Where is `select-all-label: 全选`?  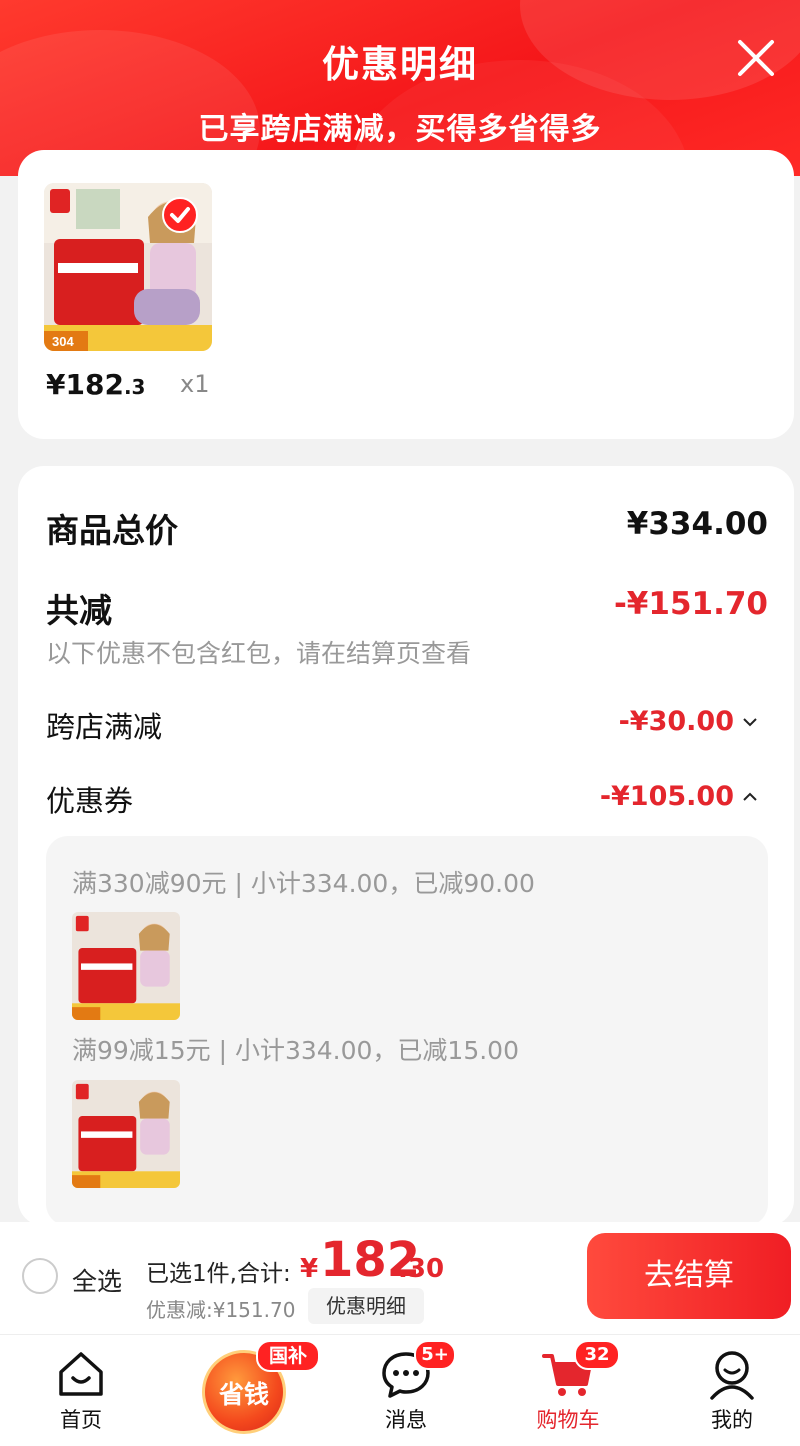
select-all-label: 全选 is located at coordinates (97, 1280).